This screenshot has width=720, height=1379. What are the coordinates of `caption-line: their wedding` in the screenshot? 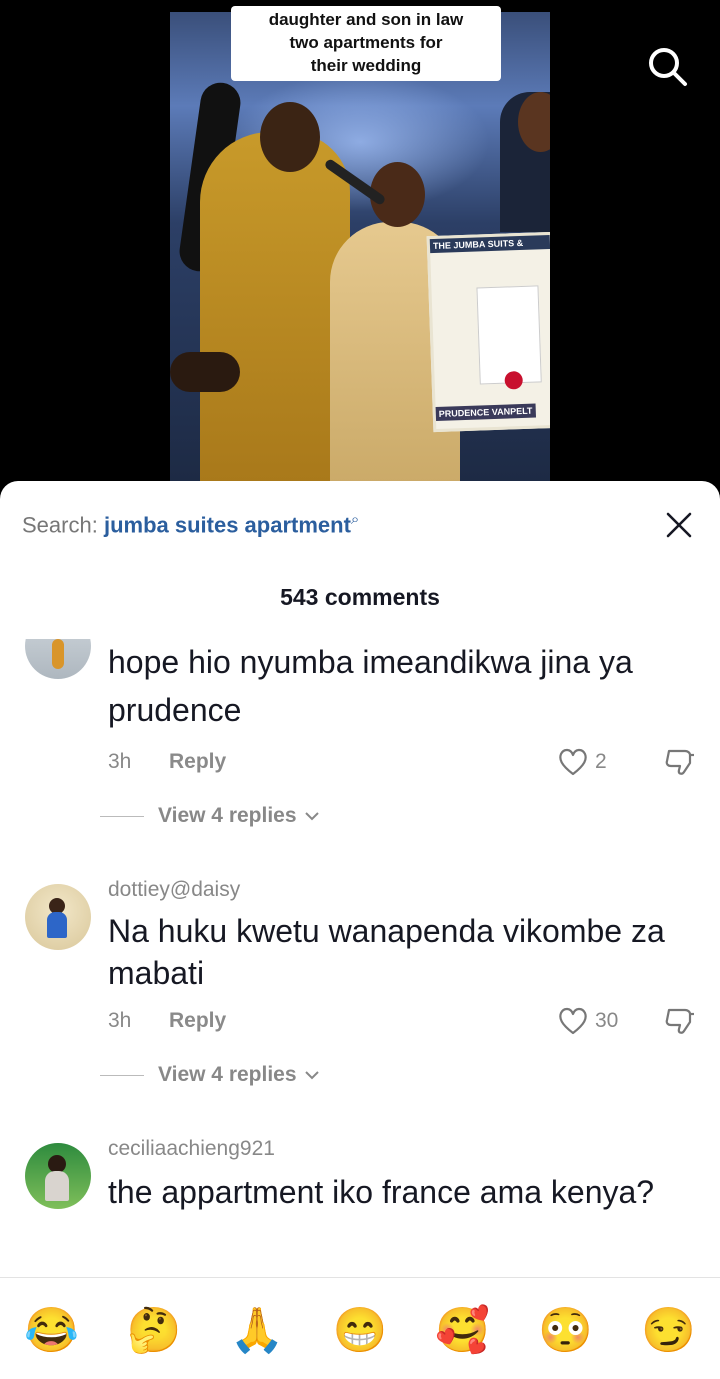 It's located at (366, 65).